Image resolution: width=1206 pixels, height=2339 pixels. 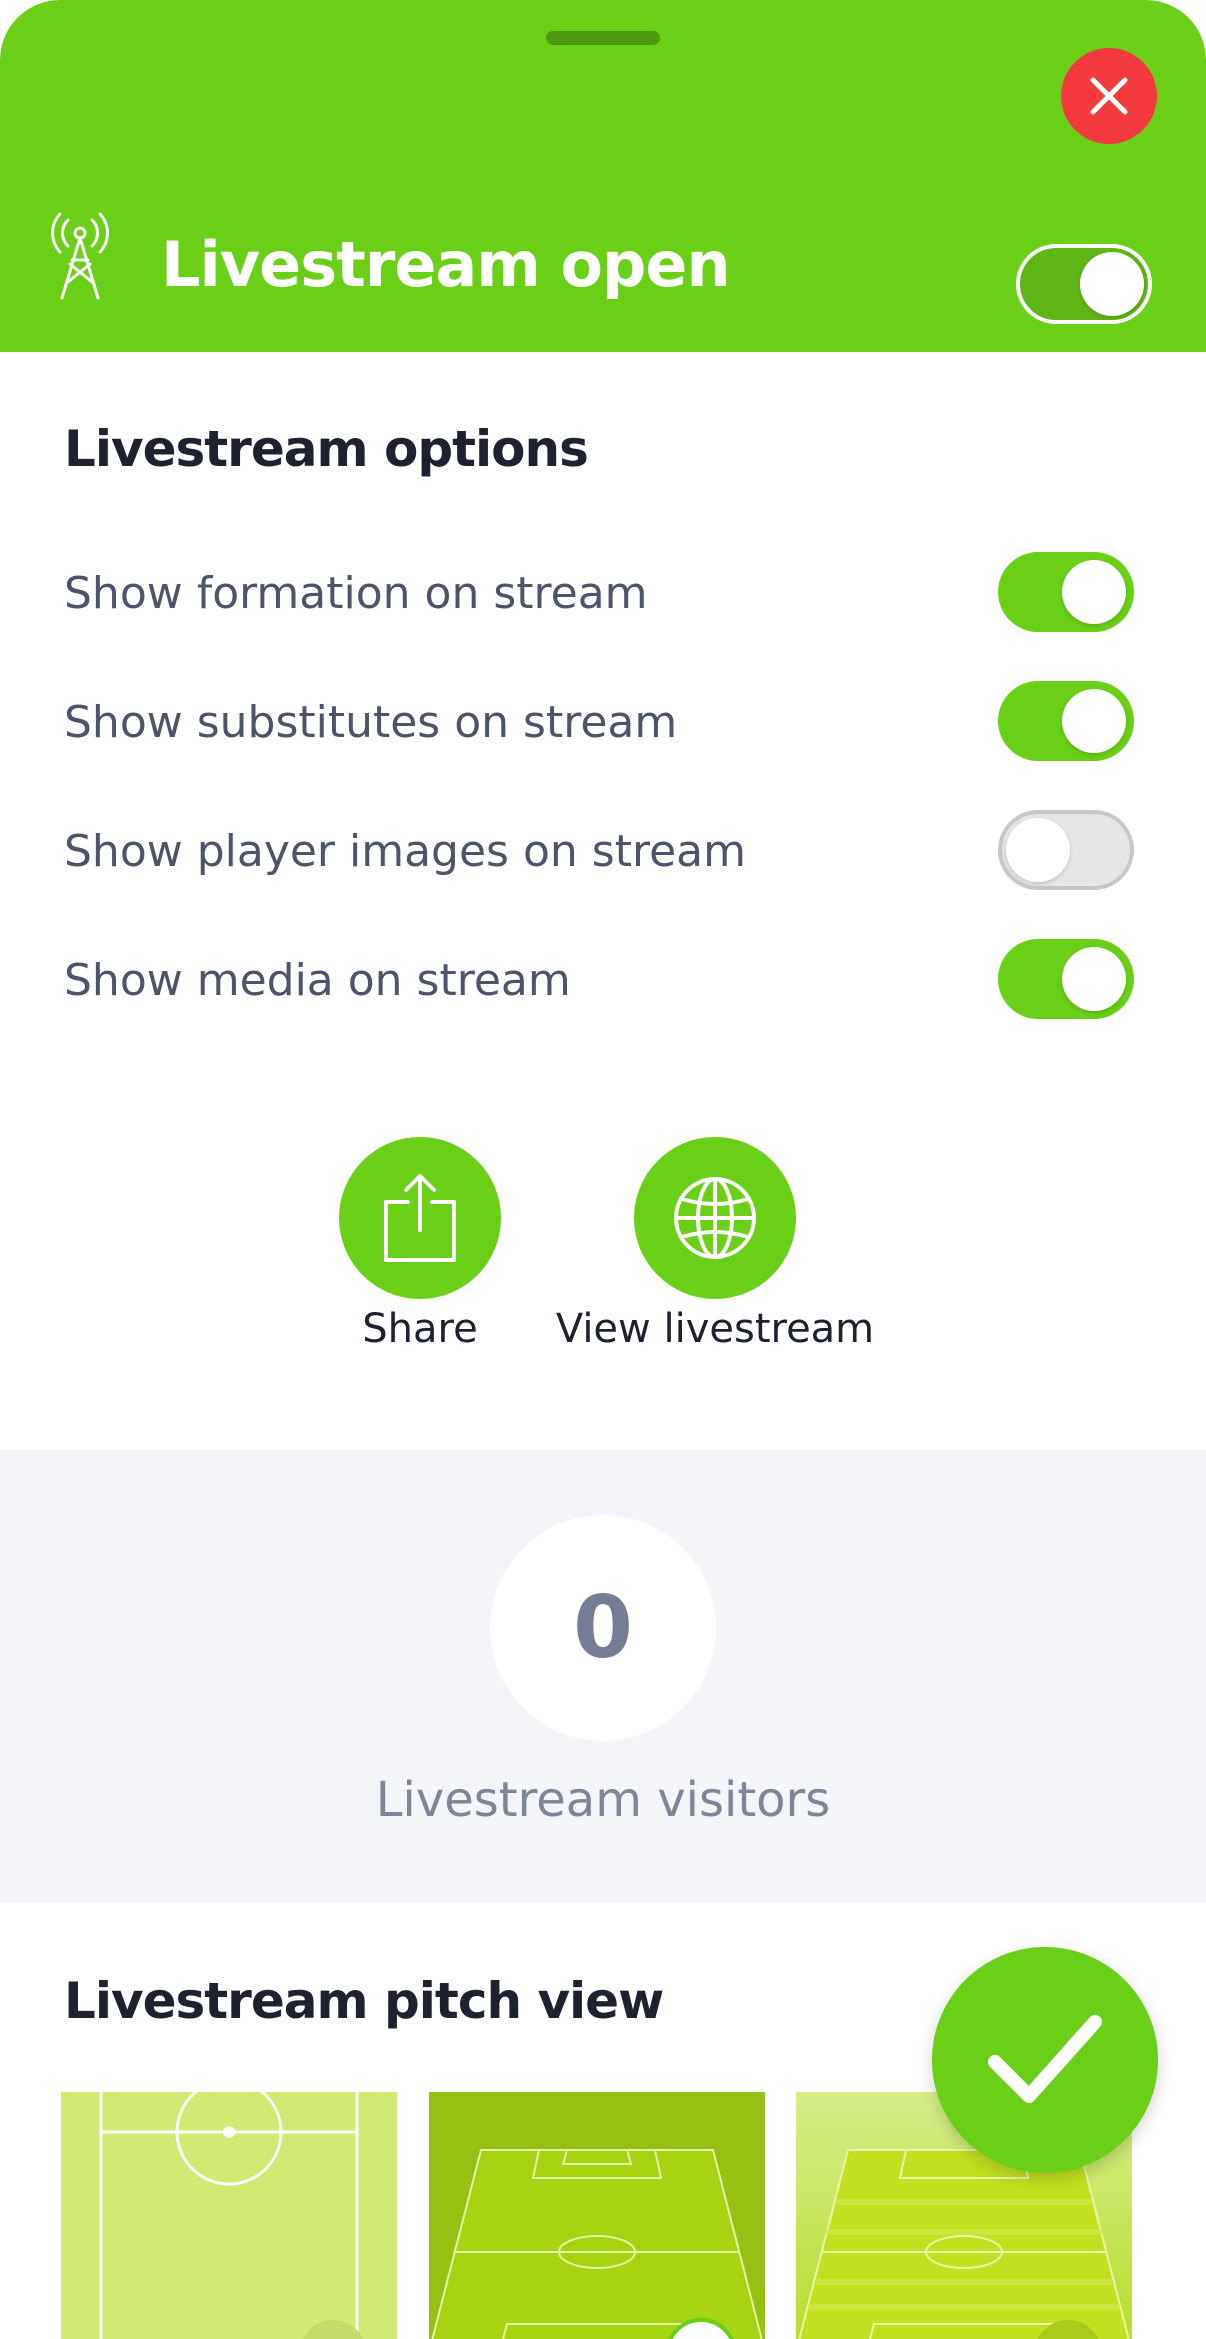 I want to click on toggle-show-substitutes, so click(x=1066, y=721).